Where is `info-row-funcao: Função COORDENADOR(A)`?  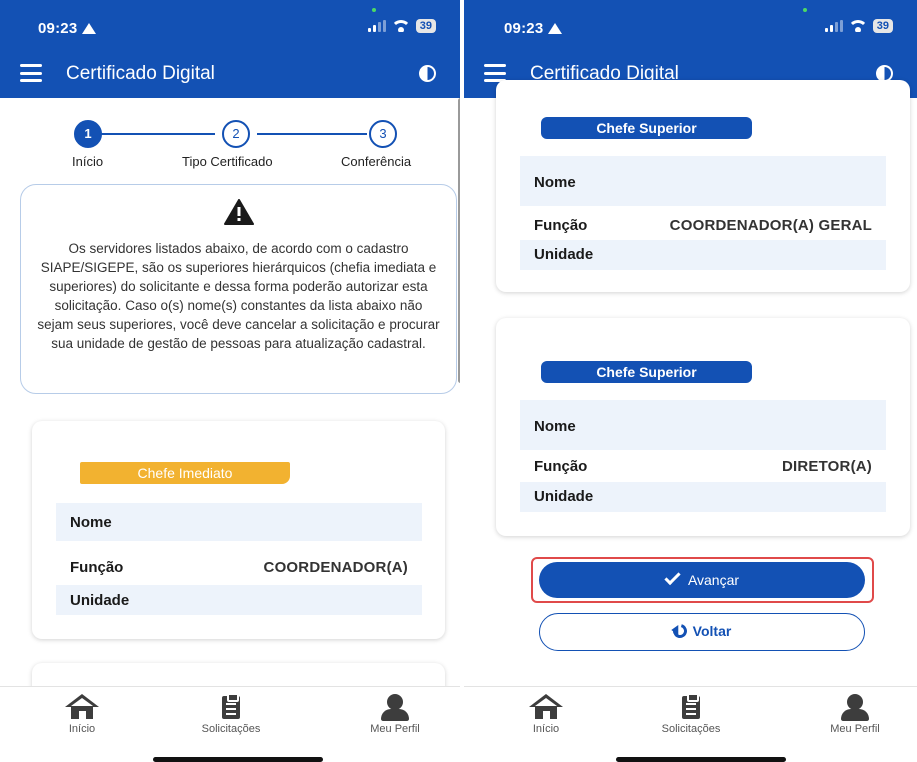
info-row-funcao: Função COORDENADOR(A) is located at coordinates (239, 566).